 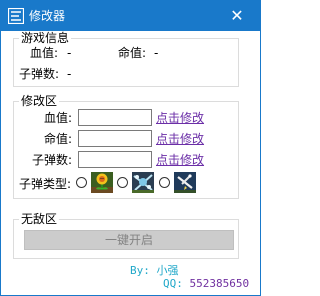 I want to click on life-info-label: 命值:, so click(x=132, y=53).